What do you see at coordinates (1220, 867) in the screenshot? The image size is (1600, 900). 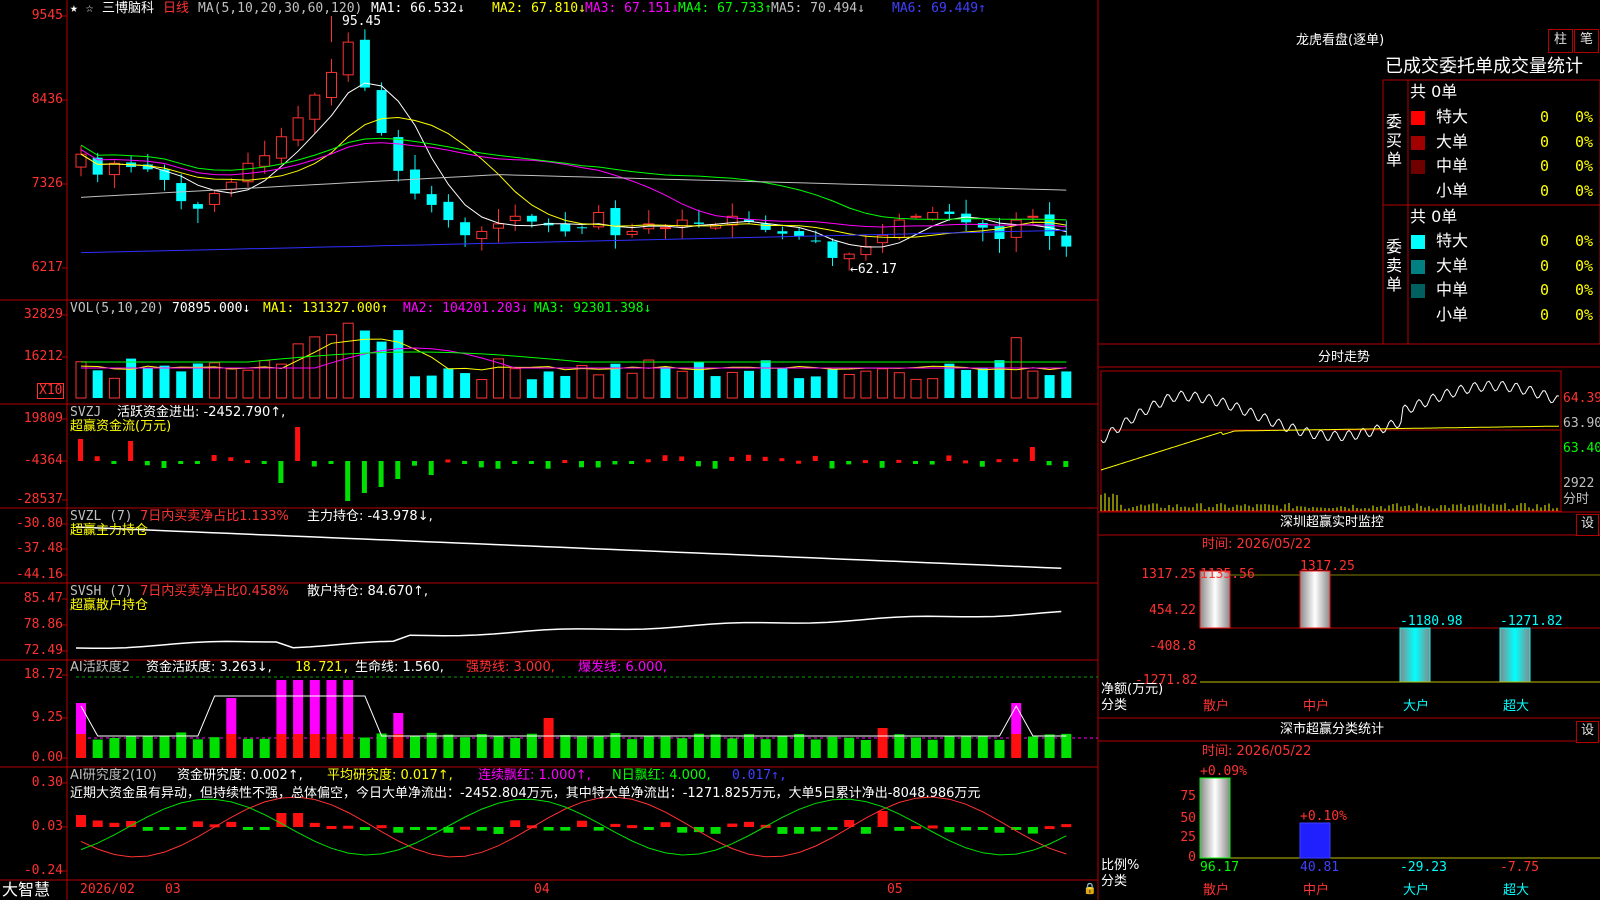 I see `sz-class-val-0: 96.17` at bounding box center [1220, 867].